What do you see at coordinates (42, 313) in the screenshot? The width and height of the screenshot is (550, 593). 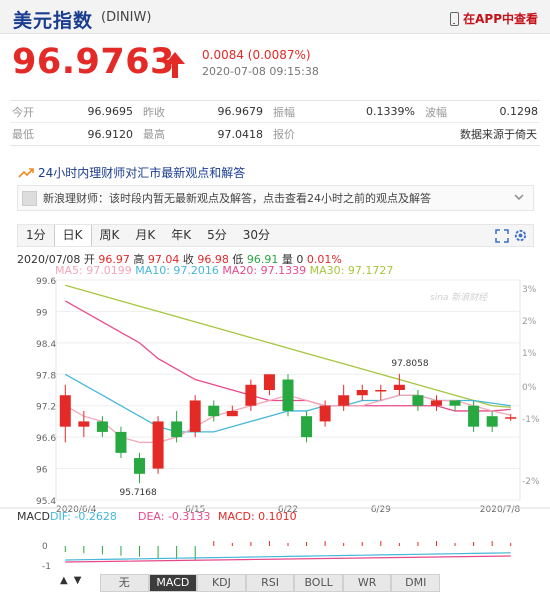 I see `y-tick-label: 99` at bounding box center [42, 313].